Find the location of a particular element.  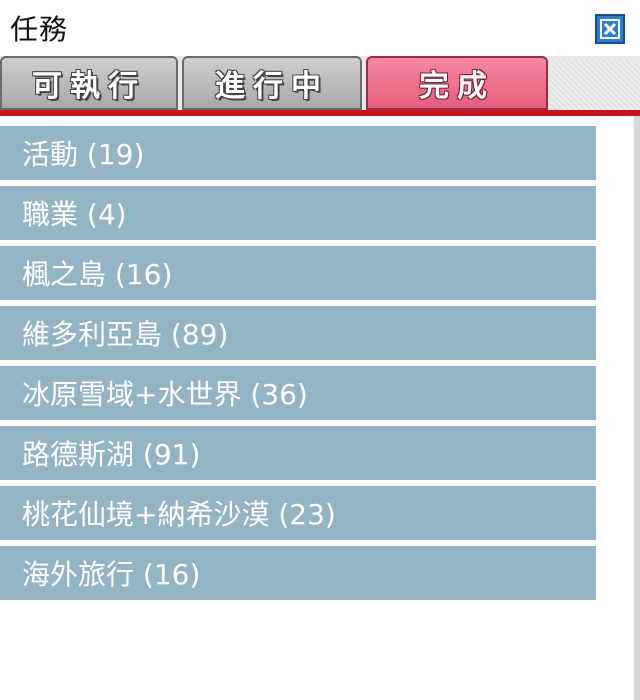

tab-label: 進行中 is located at coordinates (272, 86).